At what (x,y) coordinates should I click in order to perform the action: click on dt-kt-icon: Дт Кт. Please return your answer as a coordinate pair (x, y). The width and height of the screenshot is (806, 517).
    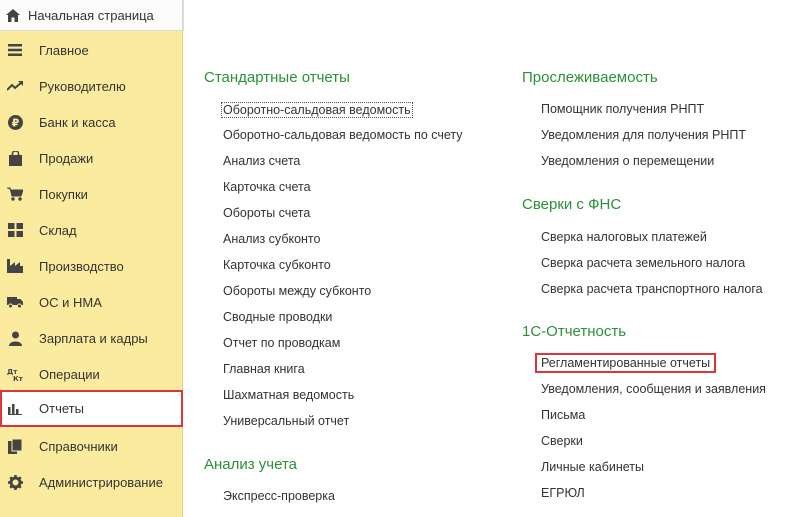
    Looking at the image, I should click on (15, 374).